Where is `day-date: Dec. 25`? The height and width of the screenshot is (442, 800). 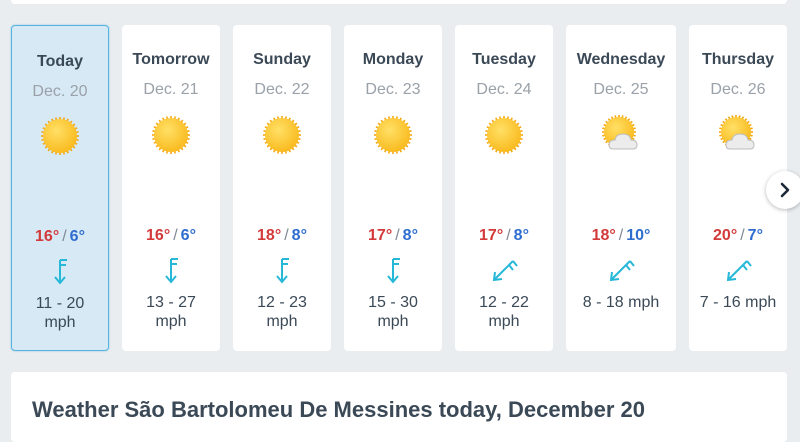 day-date: Dec. 25 is located at coordinates (621, 89).